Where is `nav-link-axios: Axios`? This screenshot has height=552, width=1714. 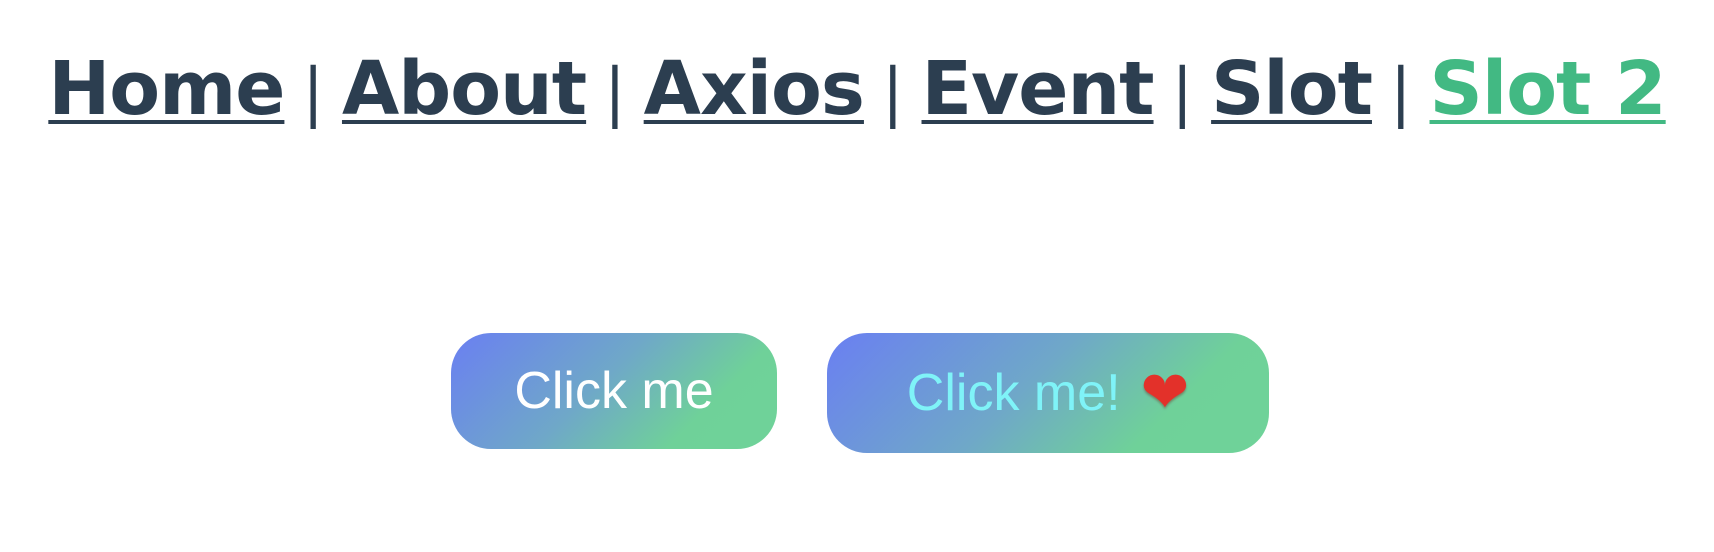
nav-link-axios: Axios is located at coordinates (754, 89).